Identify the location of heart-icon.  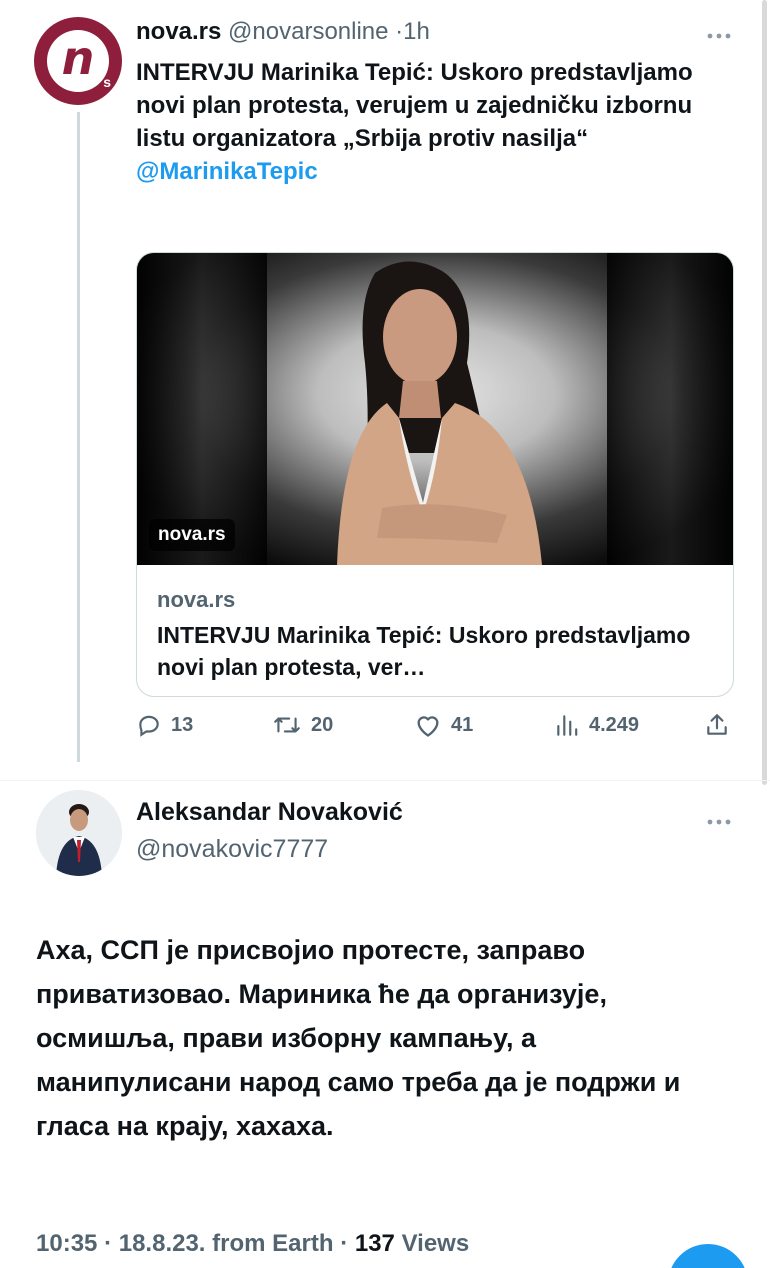
(428, 726).